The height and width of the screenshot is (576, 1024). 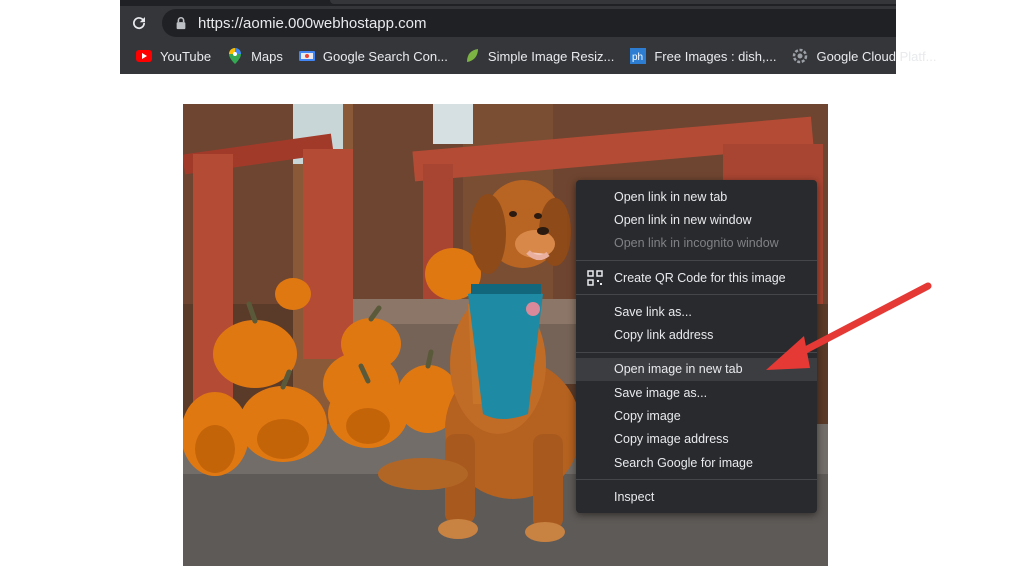 I want to click on menu-item-label: Copy link address, so click(x=664, y=335).